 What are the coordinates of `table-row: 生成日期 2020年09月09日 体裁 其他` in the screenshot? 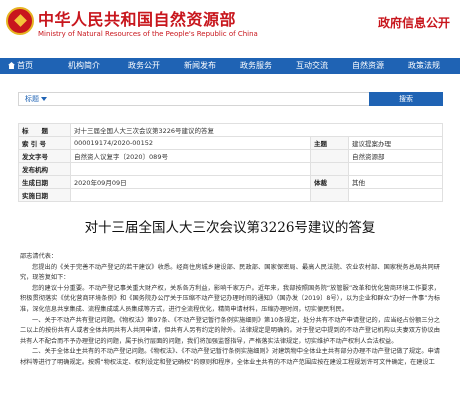 It's located at (230, 182).